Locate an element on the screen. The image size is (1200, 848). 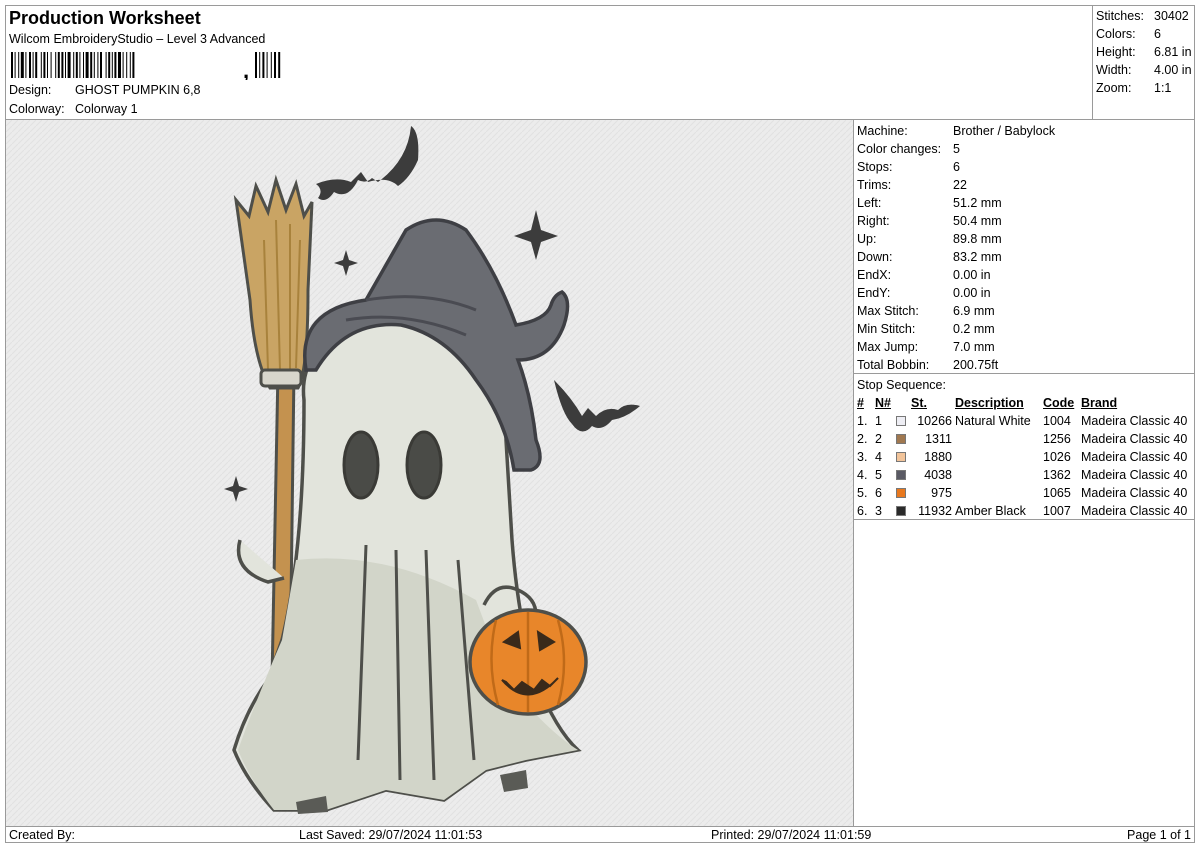
summary-row: Width: 4.00 in is located at coordinates (1145, 70).